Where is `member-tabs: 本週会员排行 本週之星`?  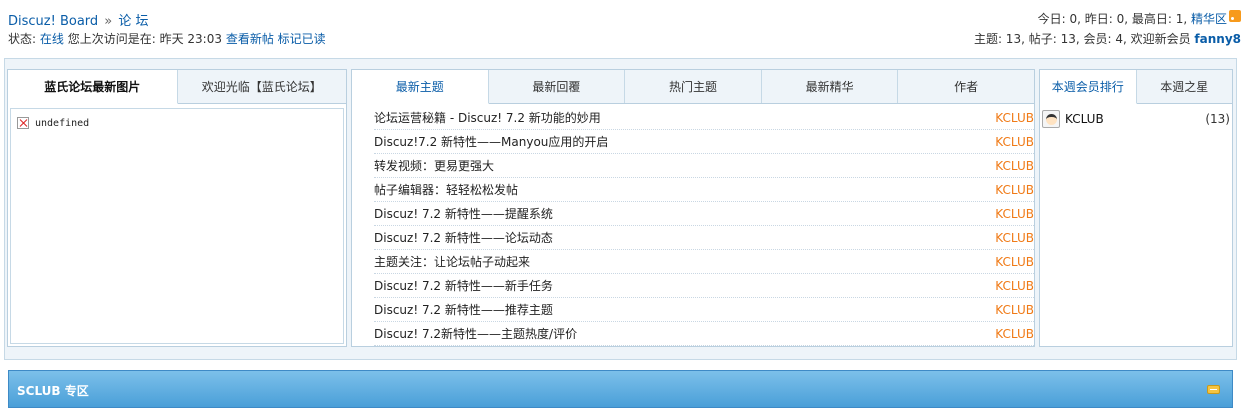
member-tabs: 本週会员排行 本週之星 is located at coordinates (1136, 87).